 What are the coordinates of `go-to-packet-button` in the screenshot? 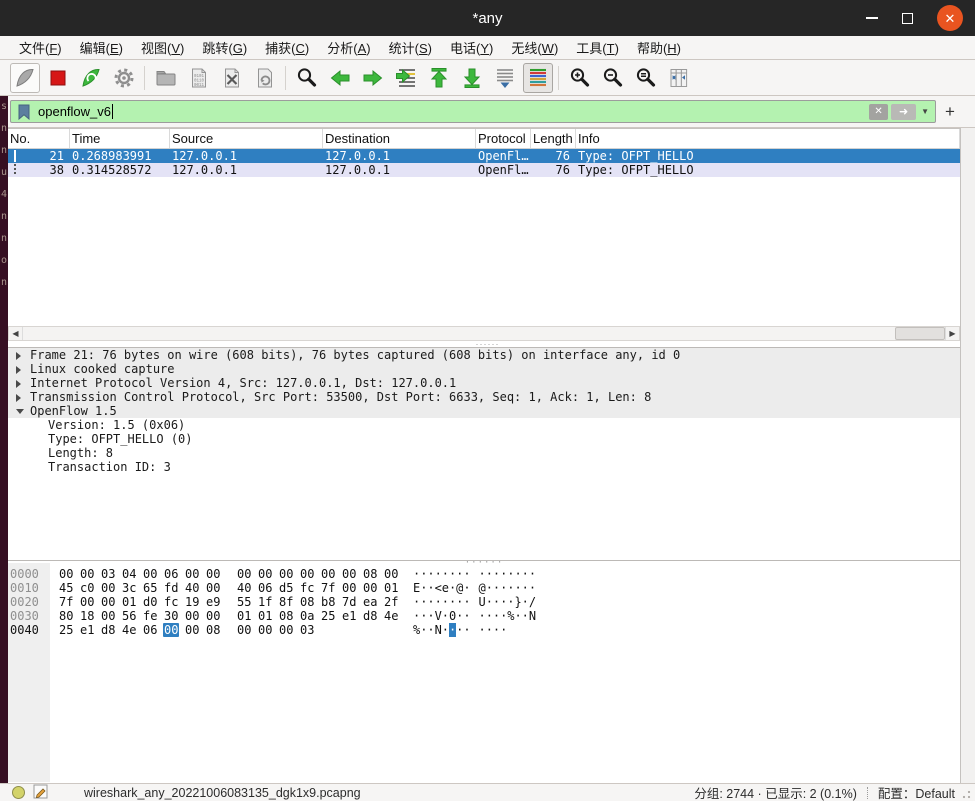 It's located at (406, 78).